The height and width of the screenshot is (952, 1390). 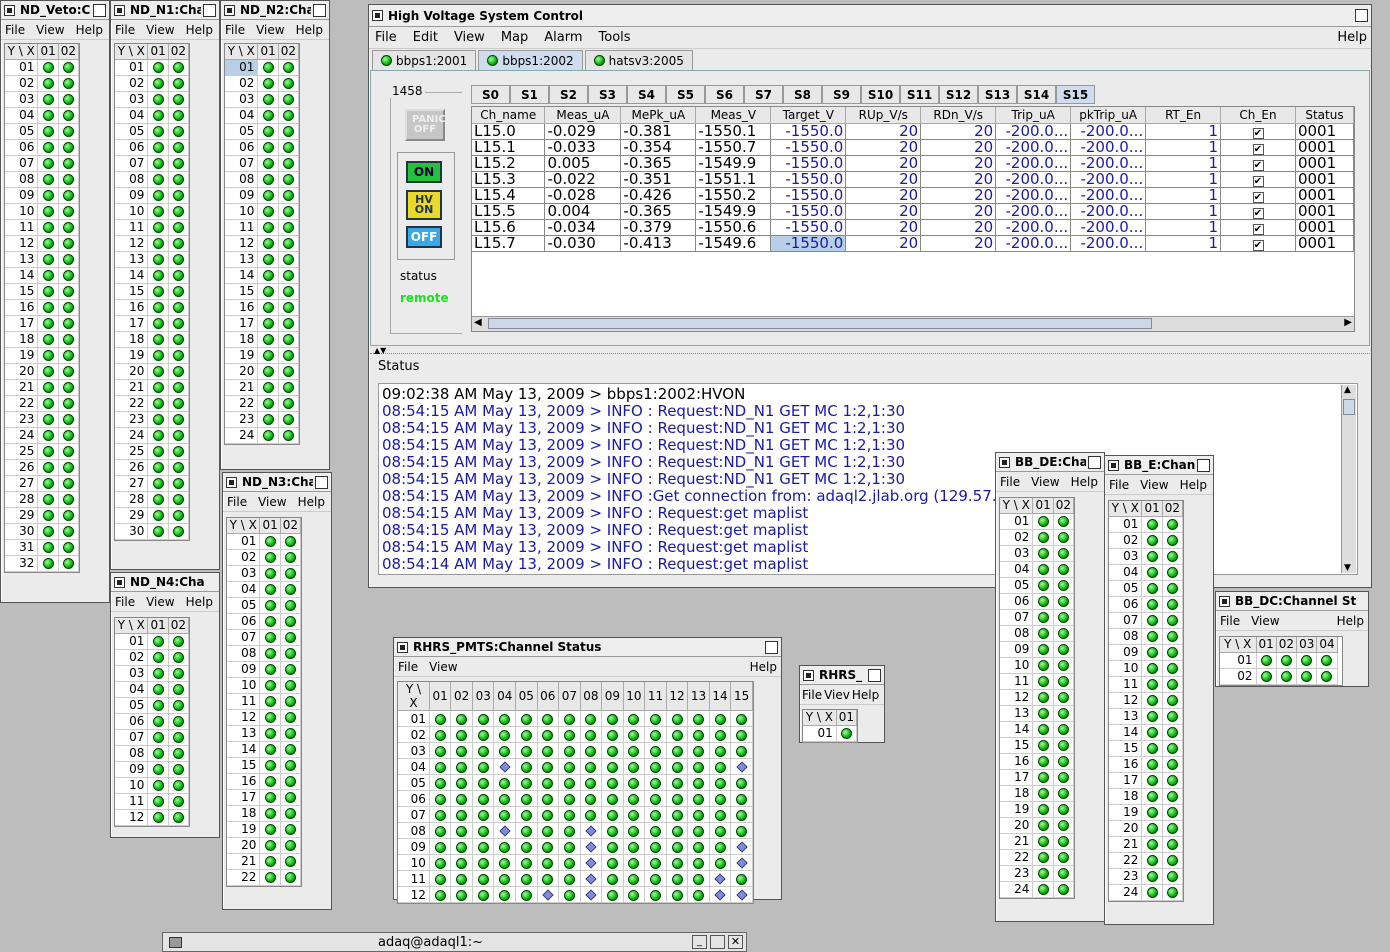 I want to click on menu-help: Help, so click(x=309, y=30).